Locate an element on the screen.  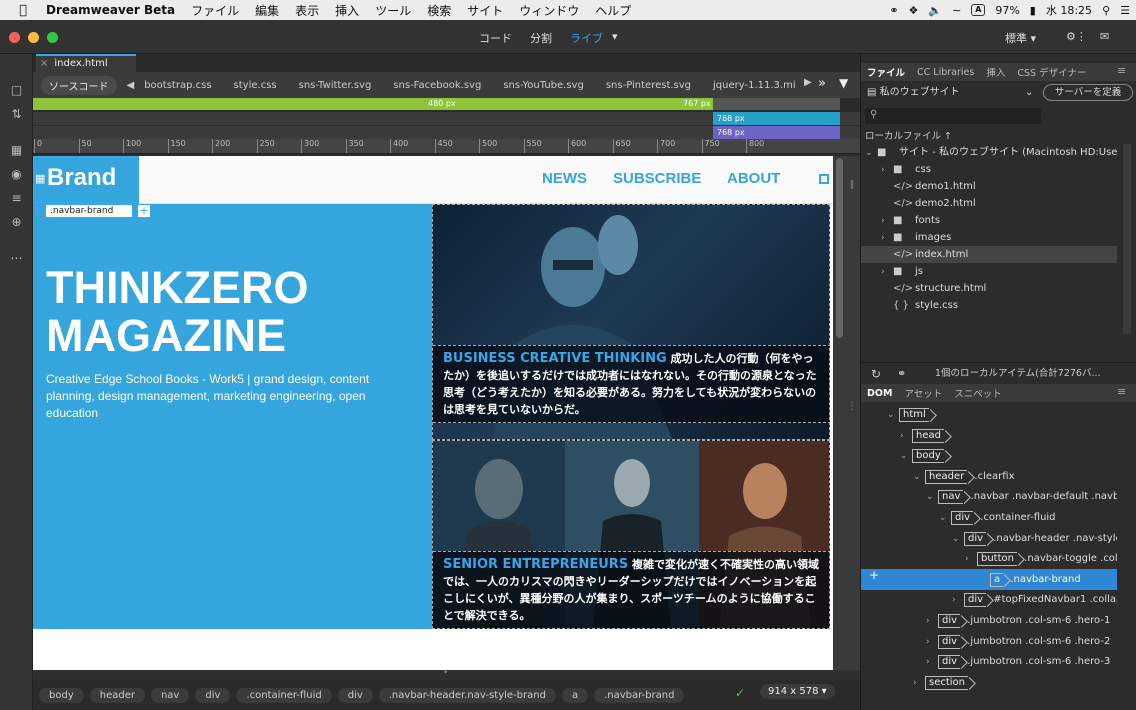
view-code-button: コード is located at coordinates (495, 38).